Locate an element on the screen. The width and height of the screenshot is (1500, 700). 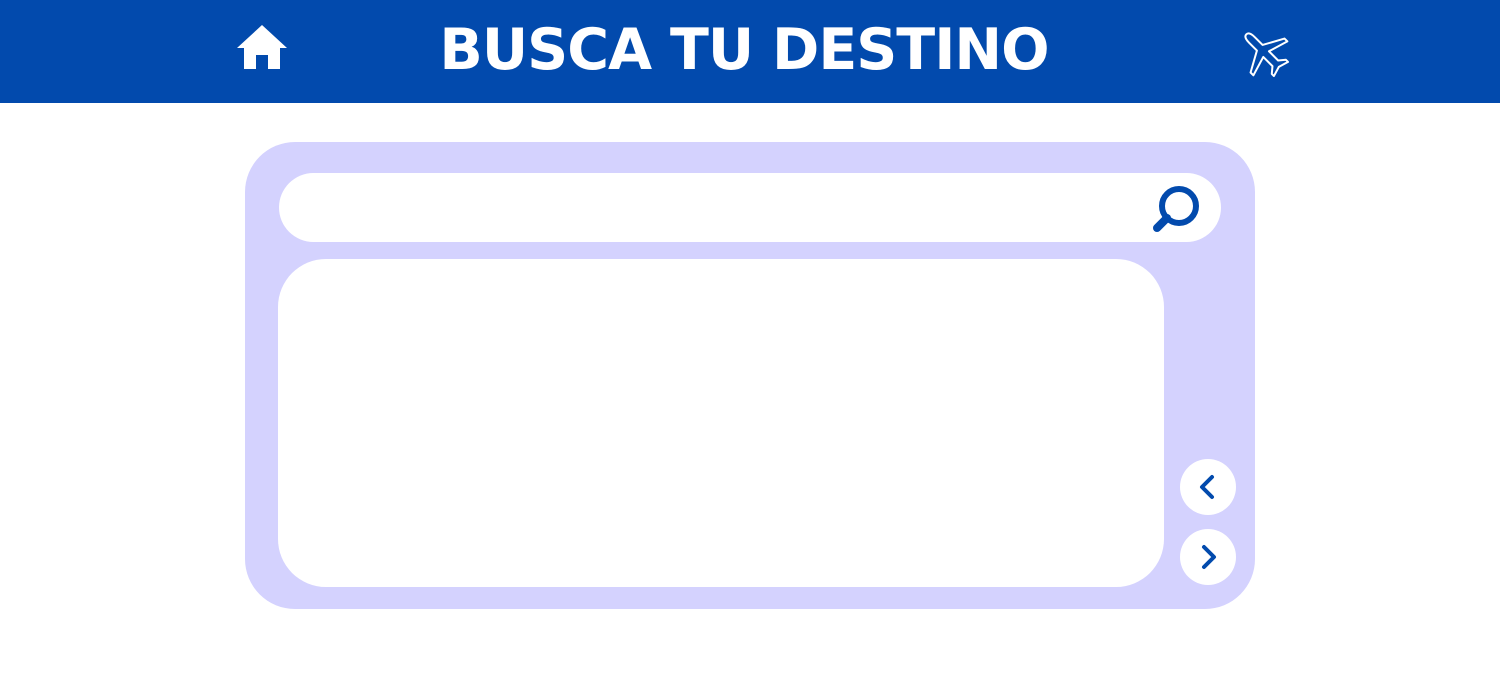
search-bar is located at coordinates (750, 207).